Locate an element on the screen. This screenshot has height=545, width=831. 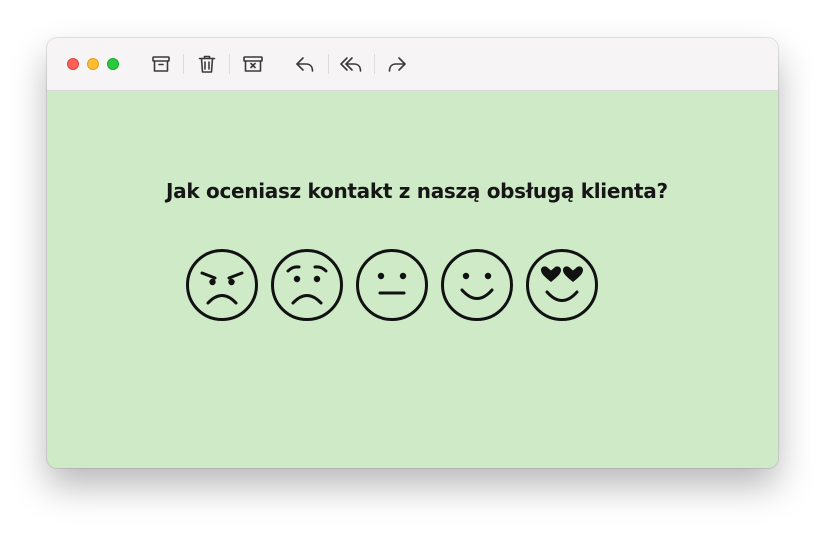
forward-icon is located at coordinates (397, 64).